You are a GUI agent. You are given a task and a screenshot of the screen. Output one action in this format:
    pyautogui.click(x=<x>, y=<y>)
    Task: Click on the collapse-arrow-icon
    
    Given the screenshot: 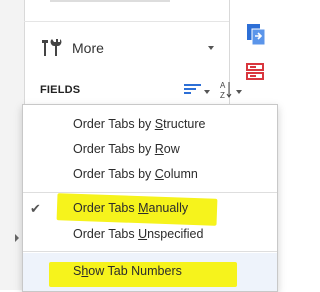 What is the action you would take?
    pyautogui.click(x=17, y=238)
    